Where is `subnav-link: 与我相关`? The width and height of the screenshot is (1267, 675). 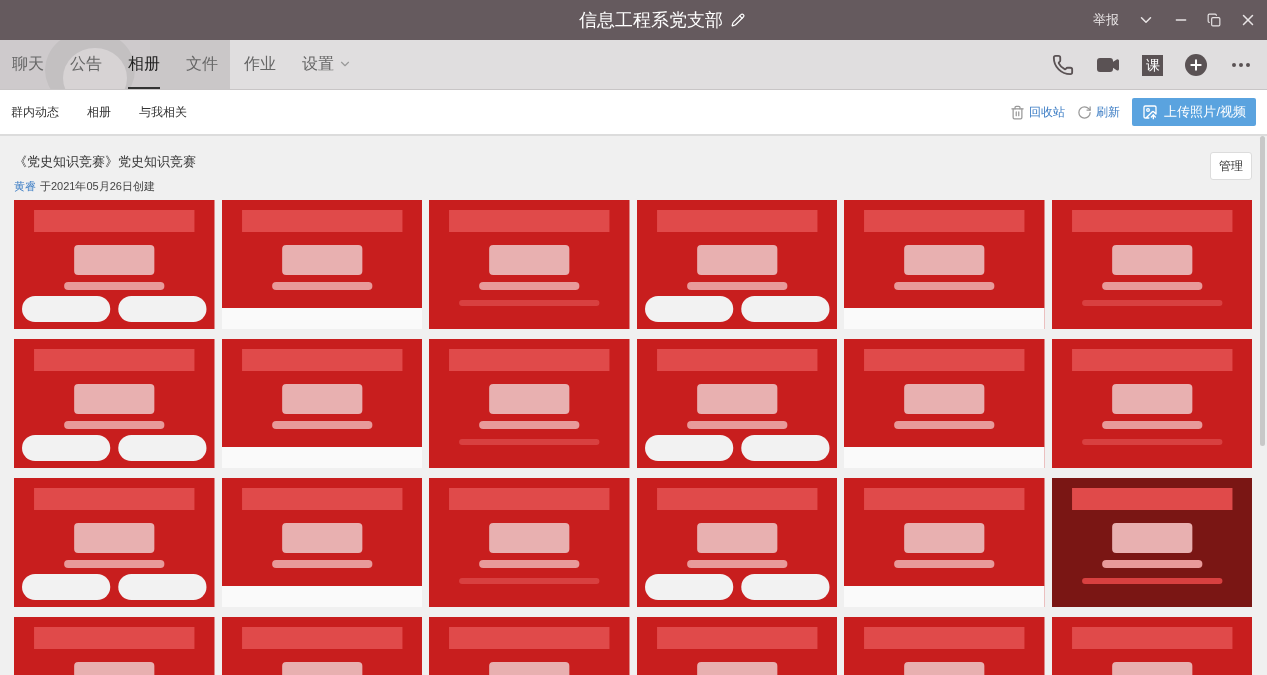
subnav-link: 与我相关 is located at coordinates (163, 112).